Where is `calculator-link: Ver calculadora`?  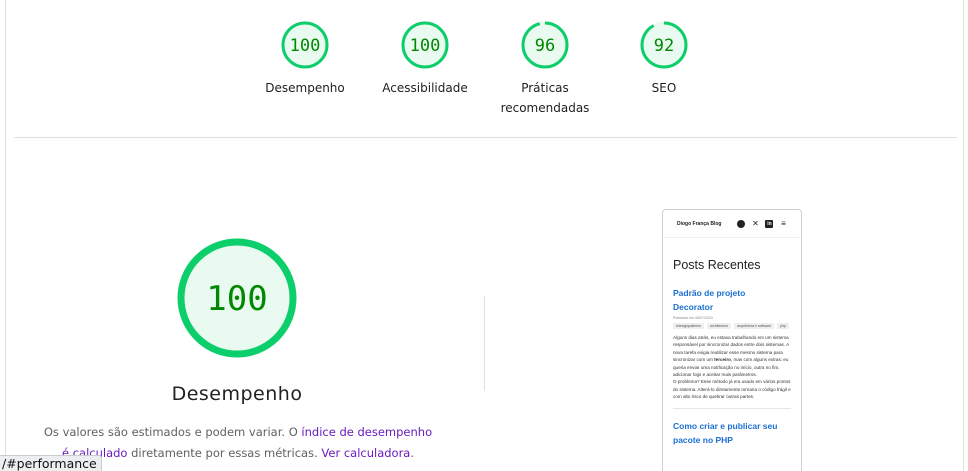 calculator-link: Ver calculadora is located at coordinates (365, 453).